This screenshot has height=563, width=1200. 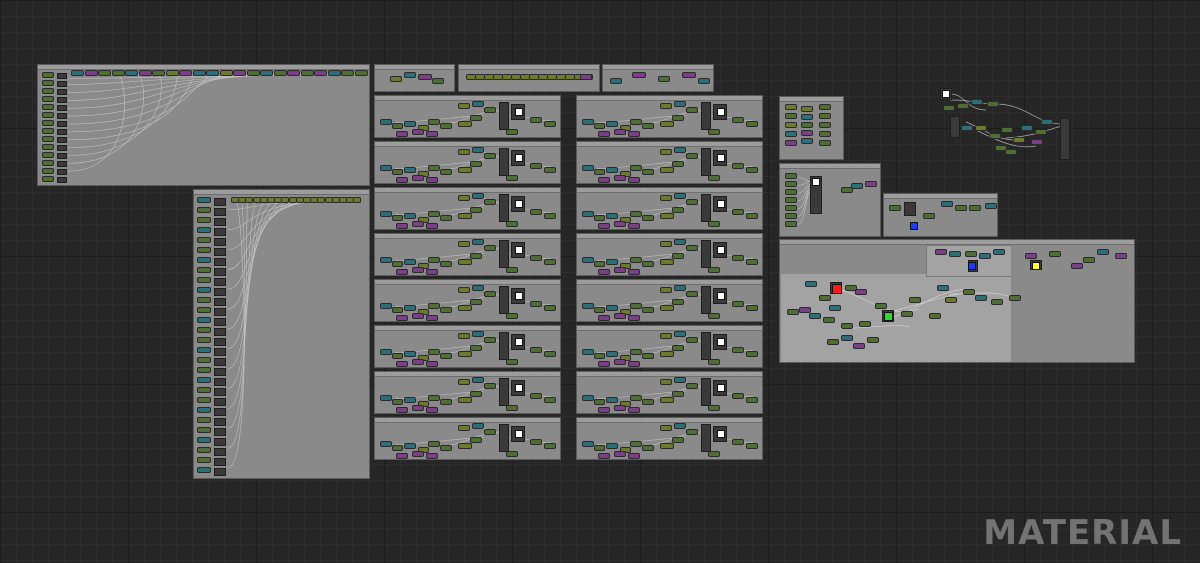 I want to click on red-swatch, so click(x=837, y=289).